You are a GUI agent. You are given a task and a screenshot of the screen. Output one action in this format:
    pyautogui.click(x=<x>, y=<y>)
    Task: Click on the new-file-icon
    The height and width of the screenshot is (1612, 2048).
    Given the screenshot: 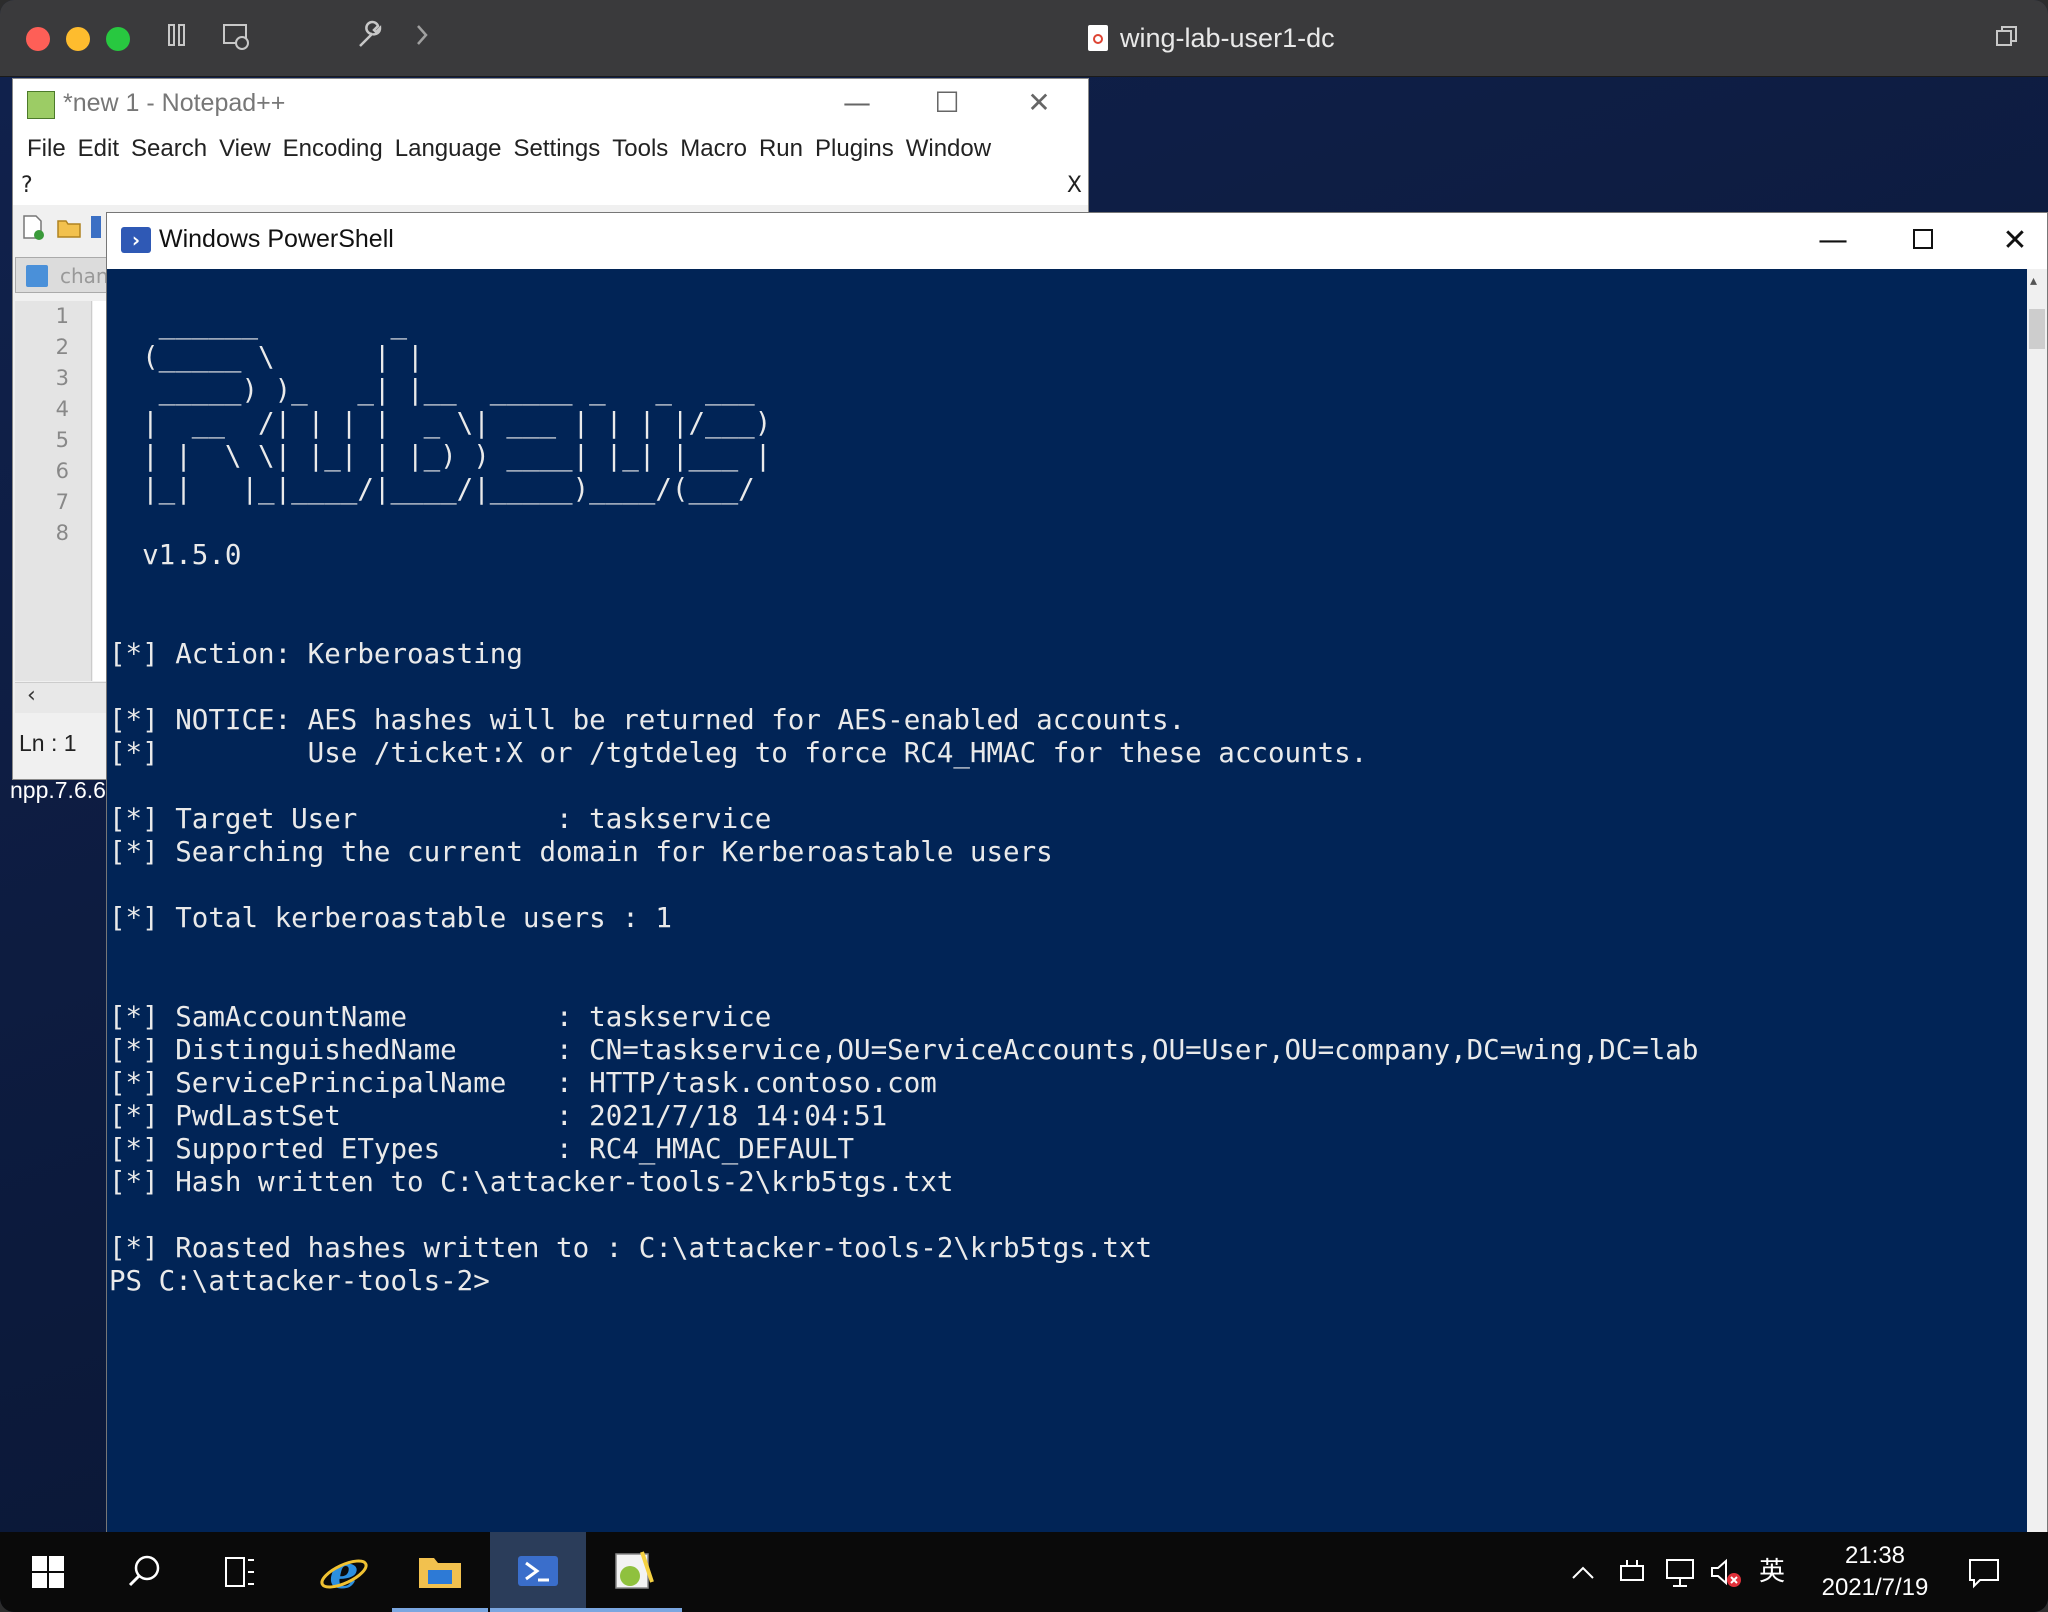 What is the action you would take?
    pyautogui.click(x=33, y=227)
    